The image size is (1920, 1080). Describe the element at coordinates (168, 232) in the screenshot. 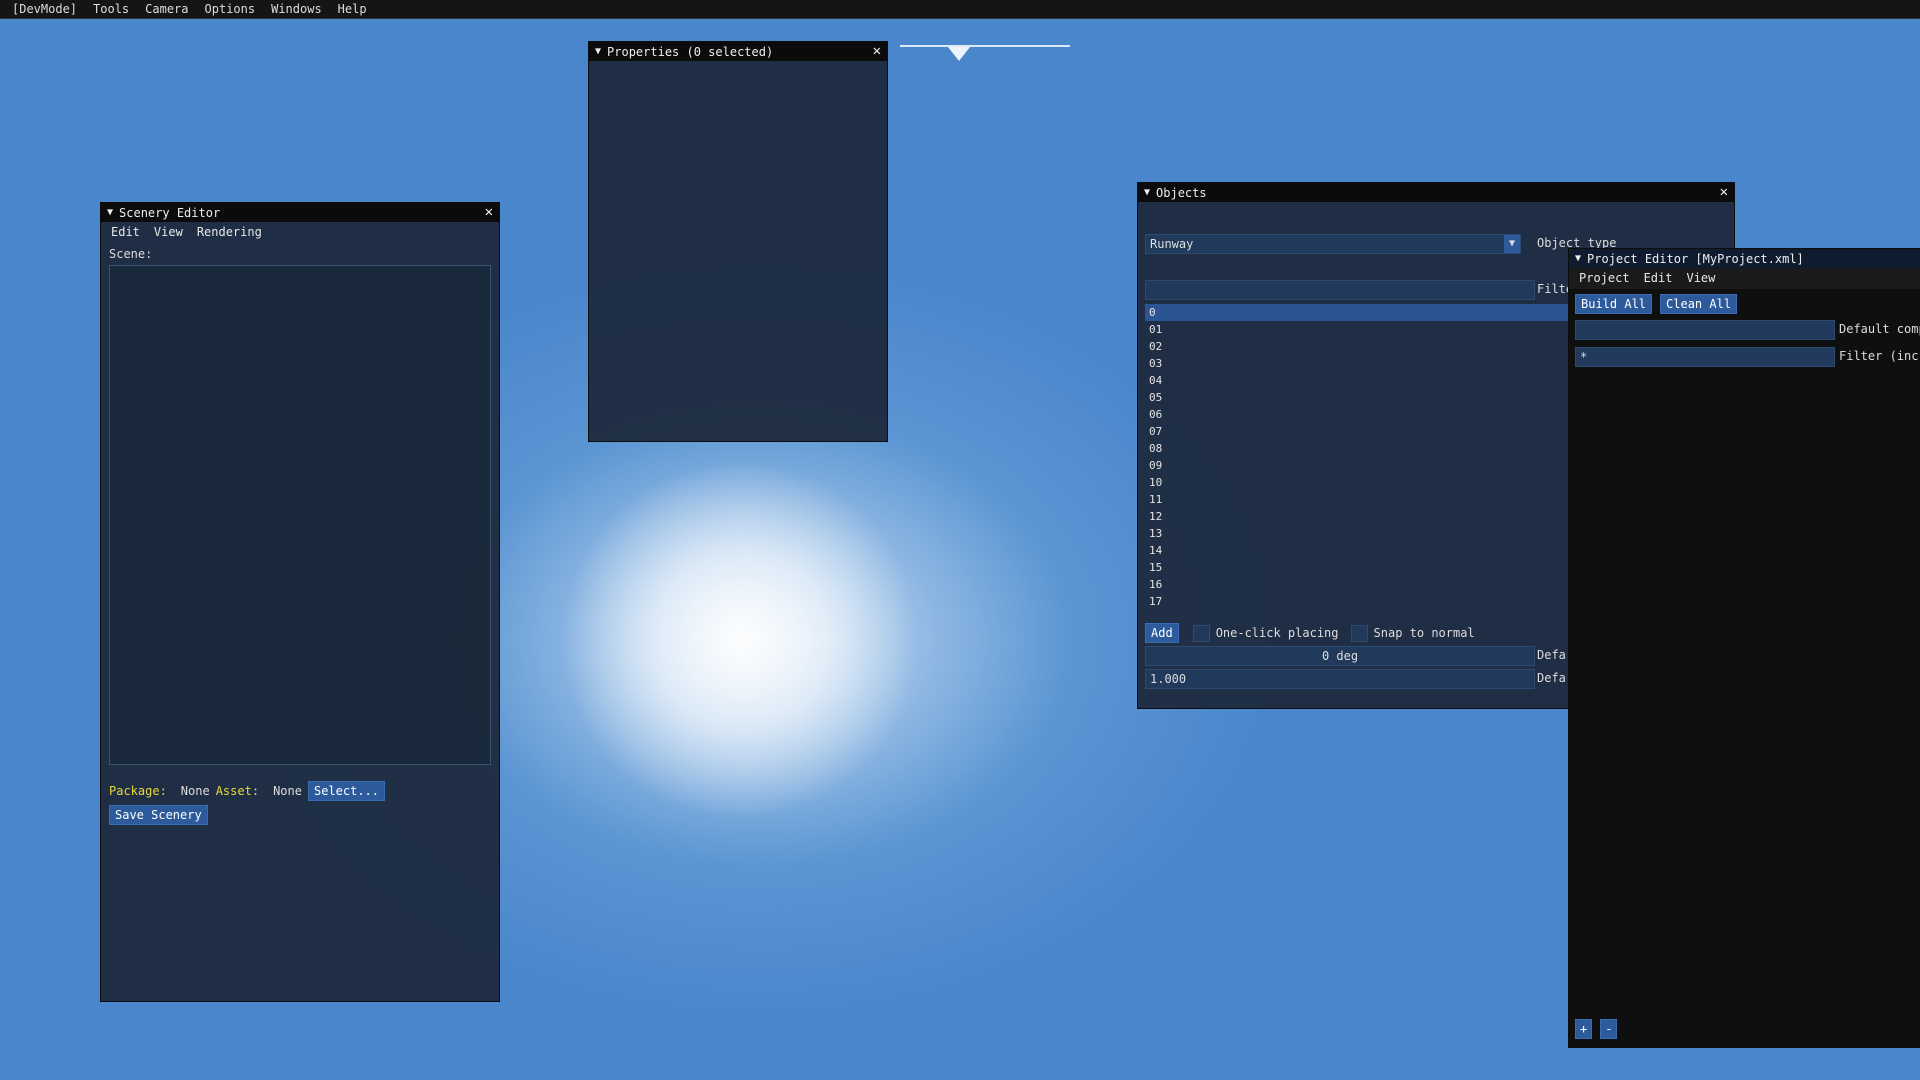

I see `scenery-menu-view: View` at that location.